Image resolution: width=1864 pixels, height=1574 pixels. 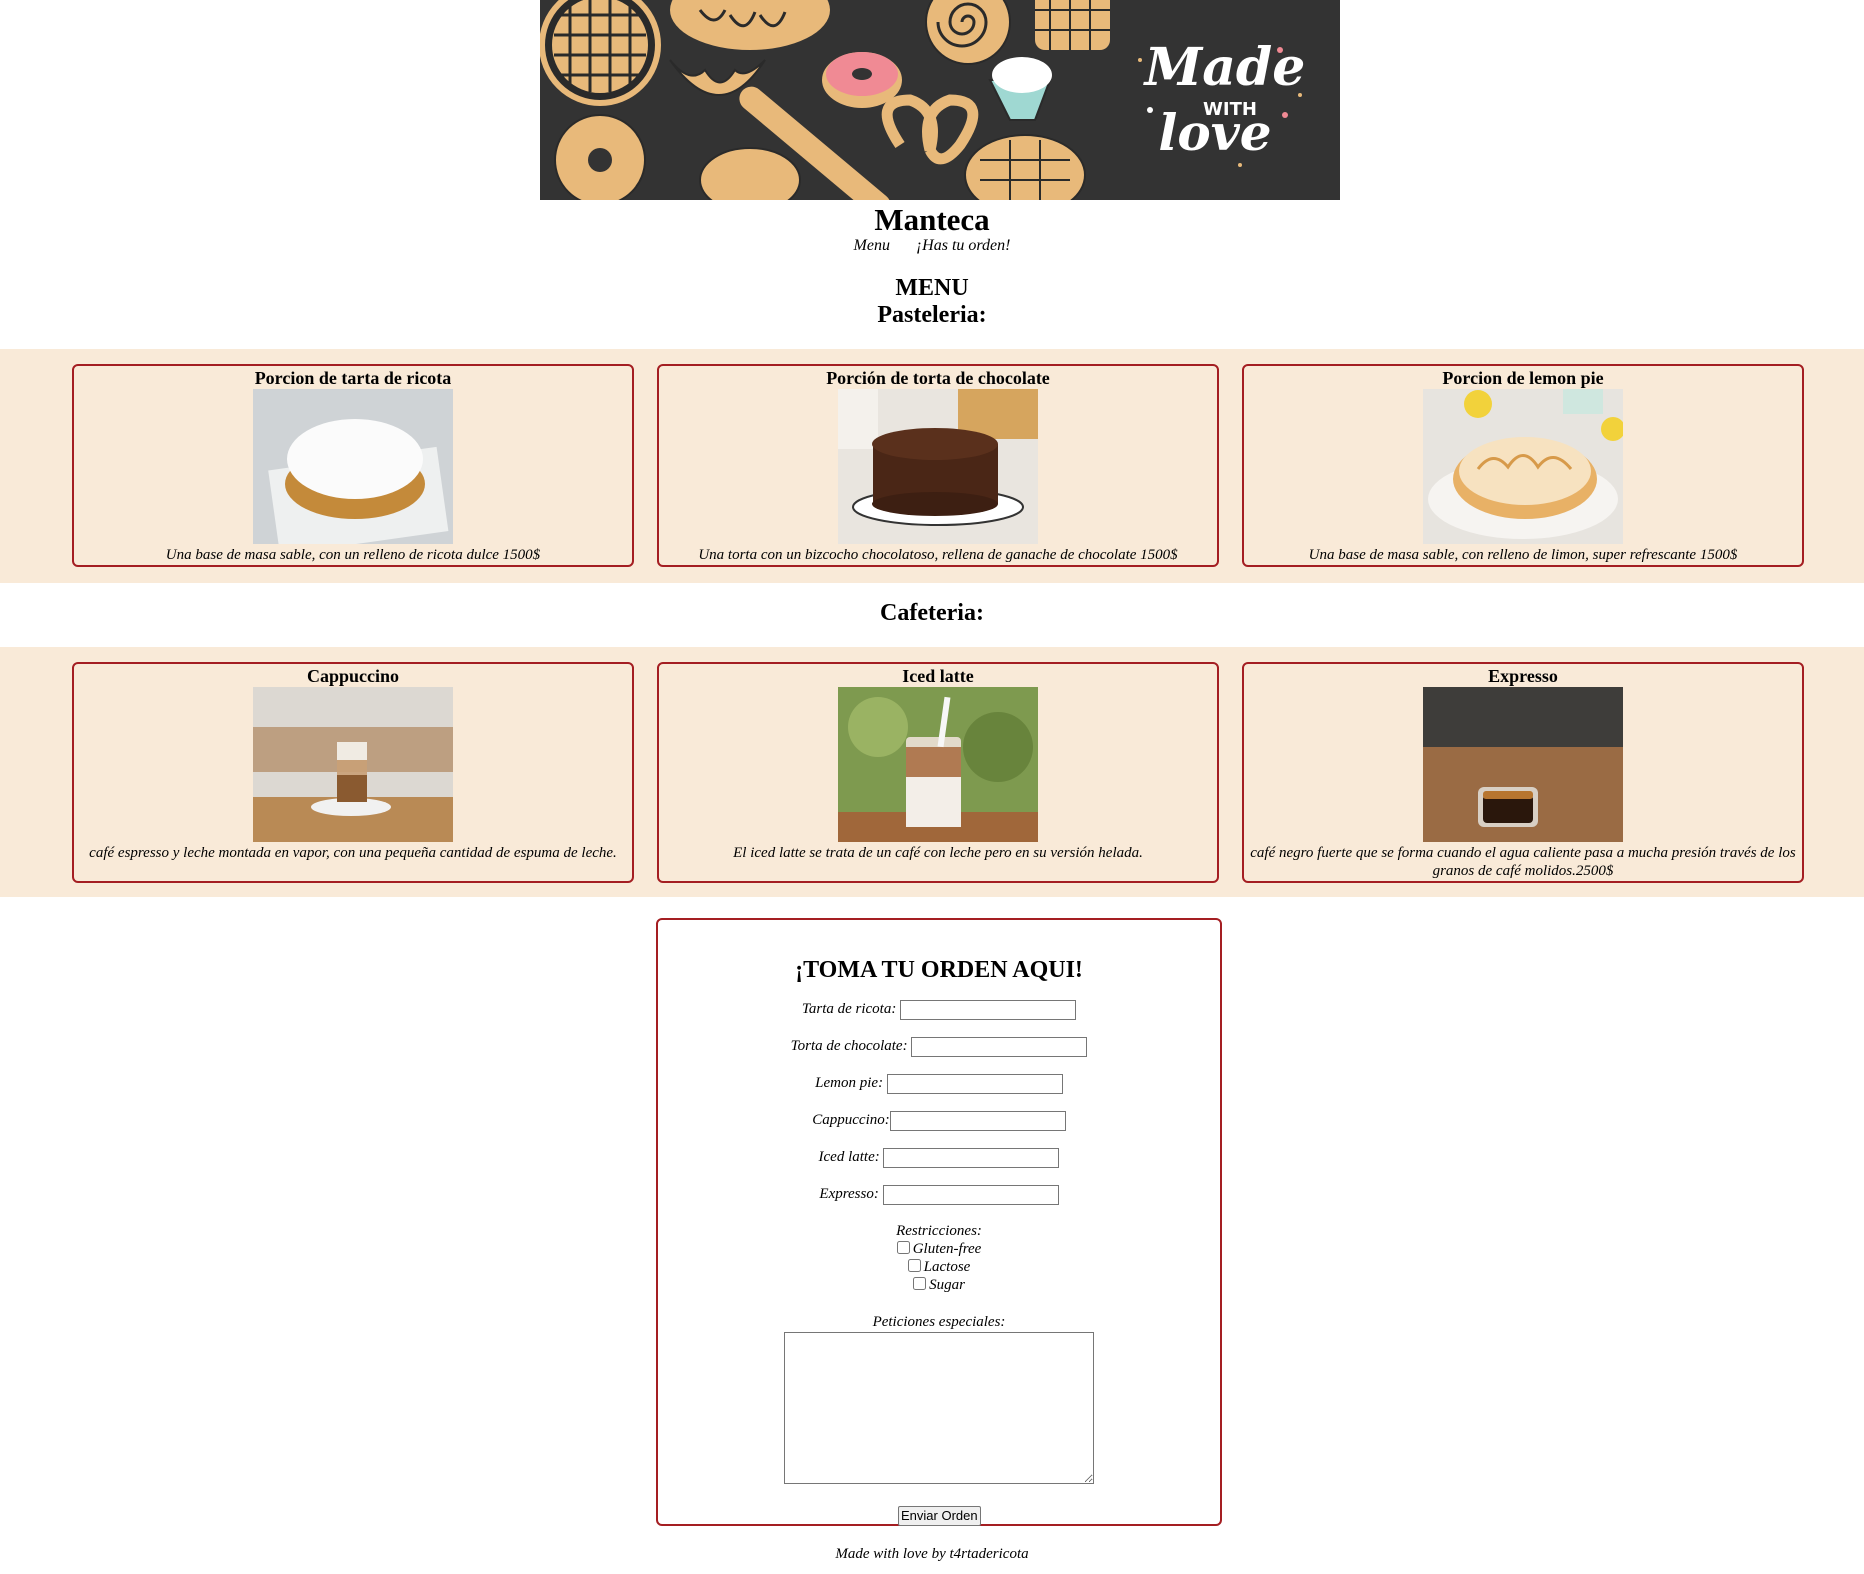 I want to click on card-title: Porcion de lemon pie, so click(x=1523, y=378).